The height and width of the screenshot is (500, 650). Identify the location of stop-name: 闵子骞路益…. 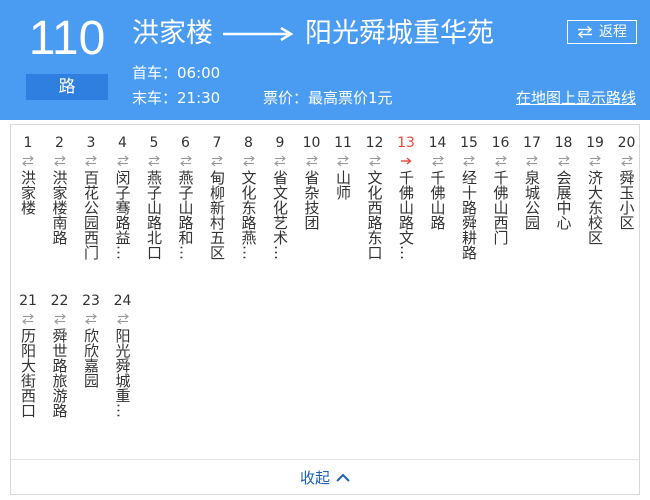
(122, 215).